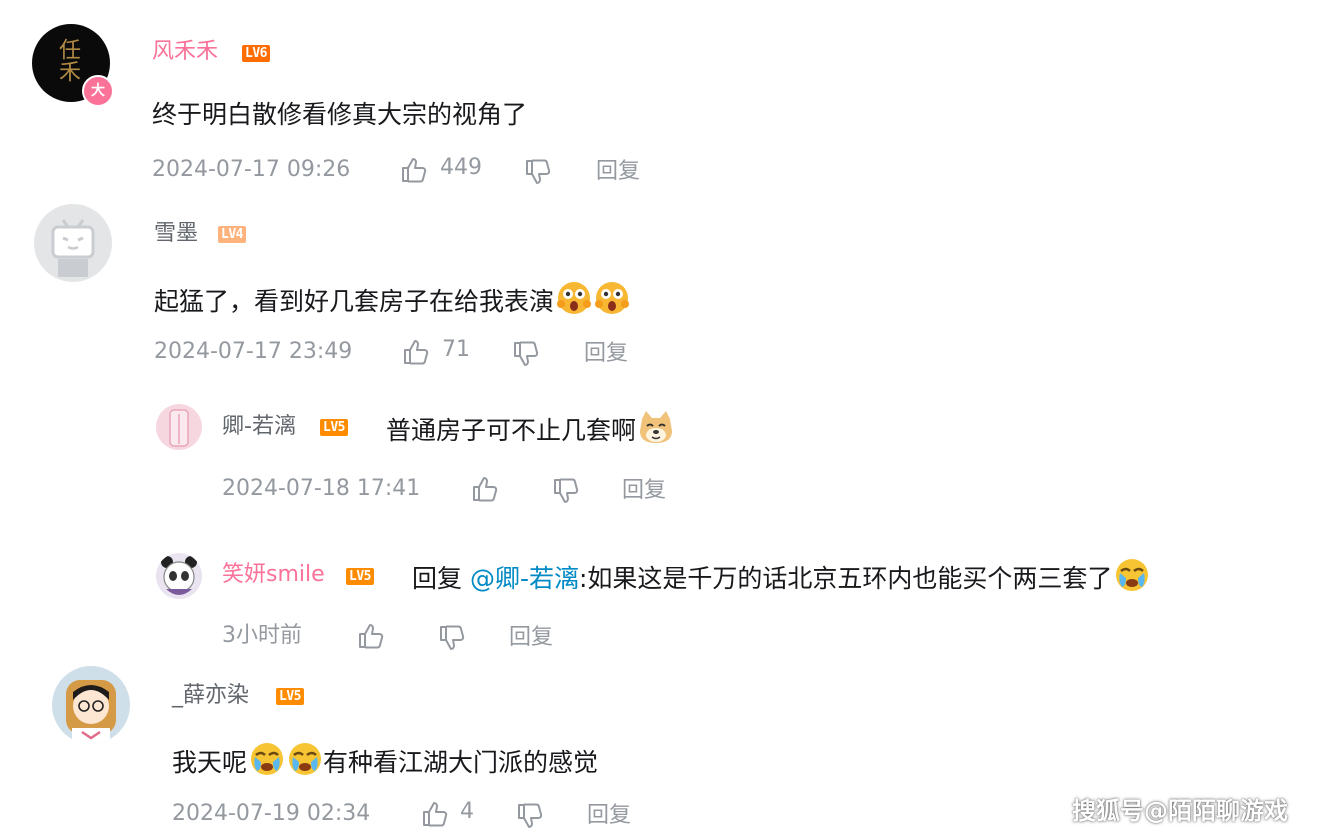 The width and height of the screenshot is (1318, 838). Describe the element at coordinates (1180, 811) in the screenshot. I see `watermark: 搜狐号@陌陌聊游戏` at that location.